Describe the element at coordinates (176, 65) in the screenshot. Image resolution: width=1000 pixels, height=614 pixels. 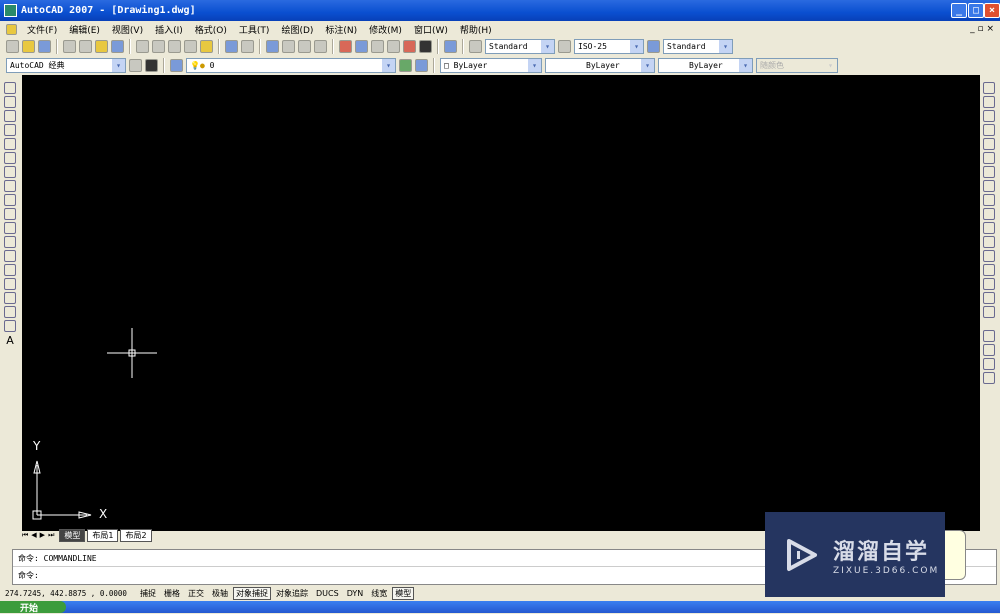
I see `layer-manager-icon` at that location.